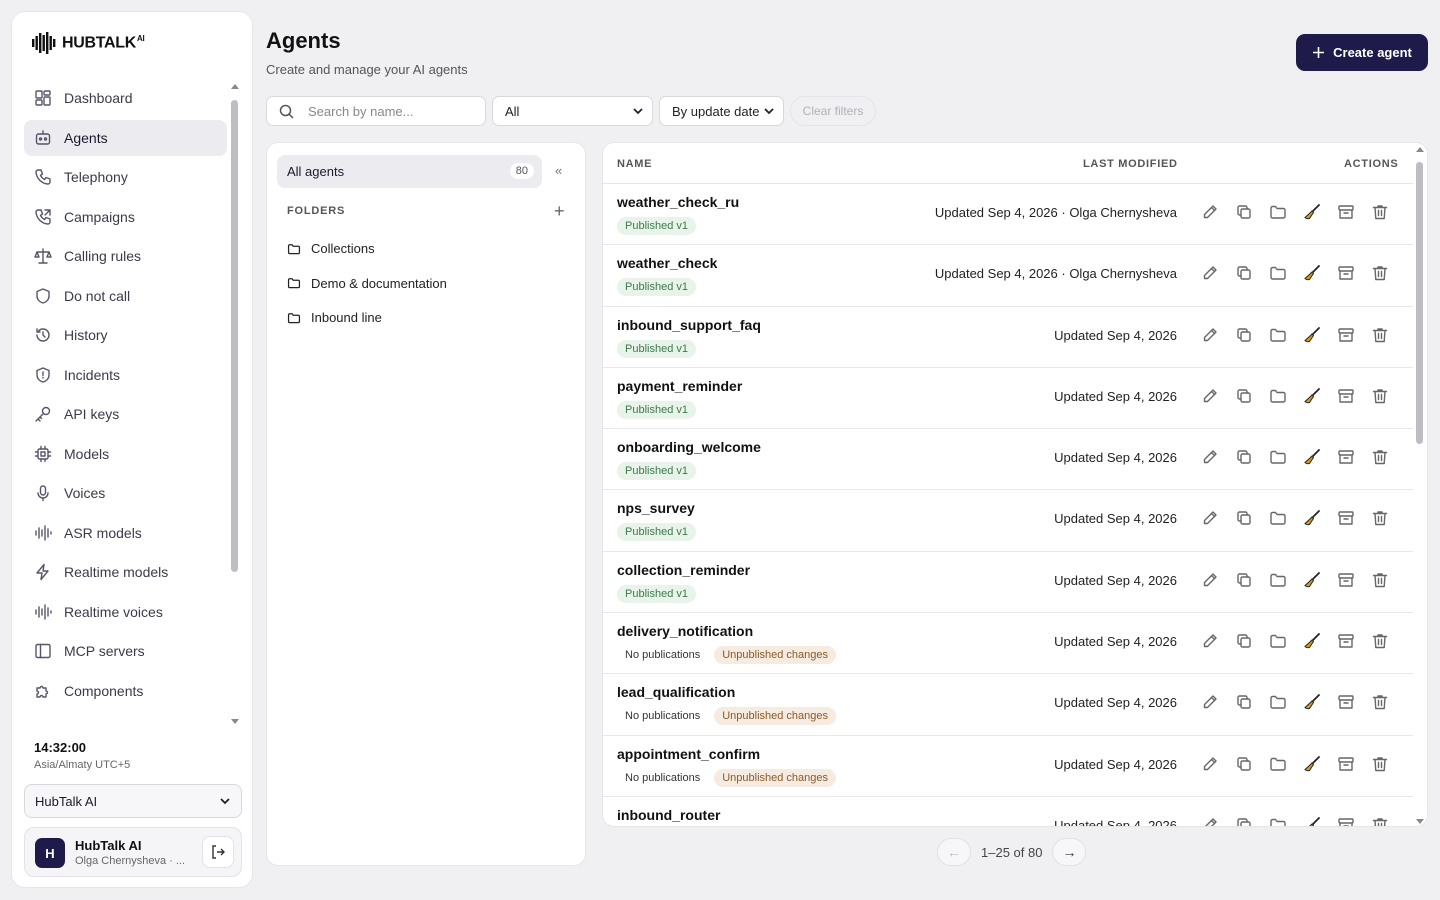 The image size is (1440, 900). Describe the element at coordinates (1069, 852) in the screenshot. I see `next-page-button: →` at that location.